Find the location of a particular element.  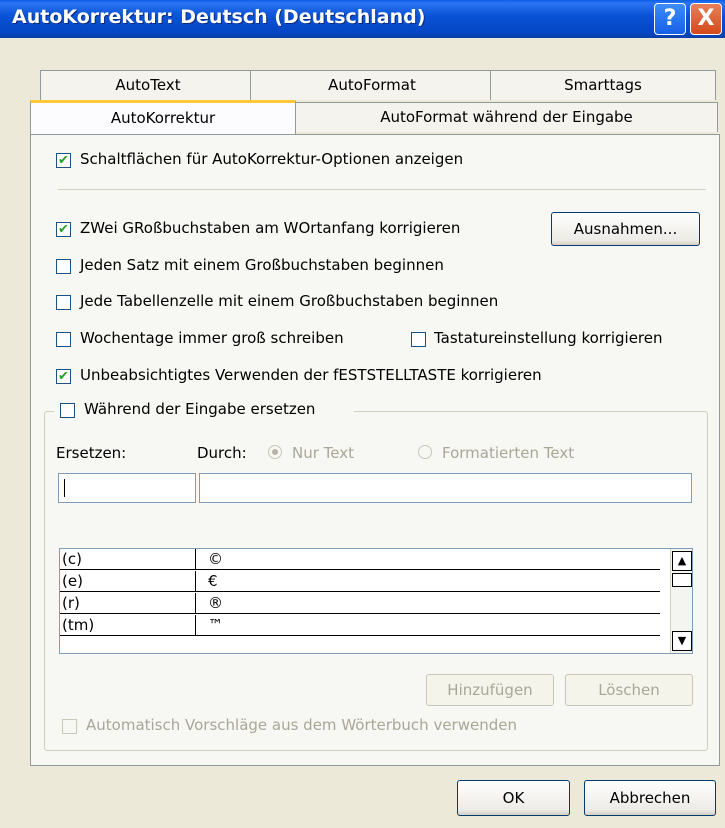

list-scrollbar: ▲ ▼ is located at coordinates (681, 601).